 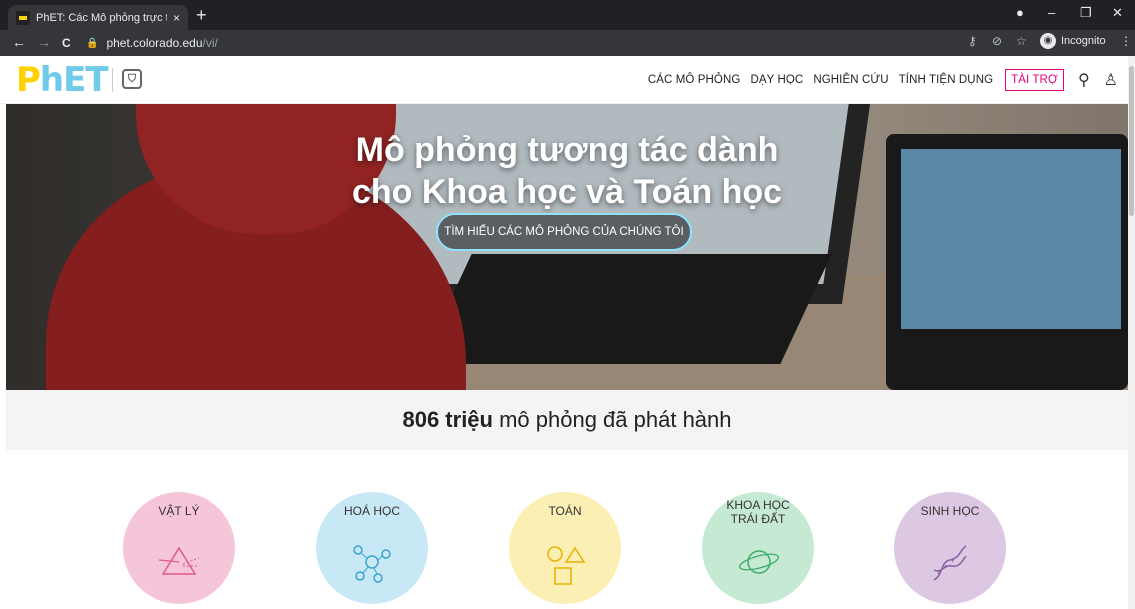 I want to click on close-window-button: ✕, so click(x=1117, y=13).